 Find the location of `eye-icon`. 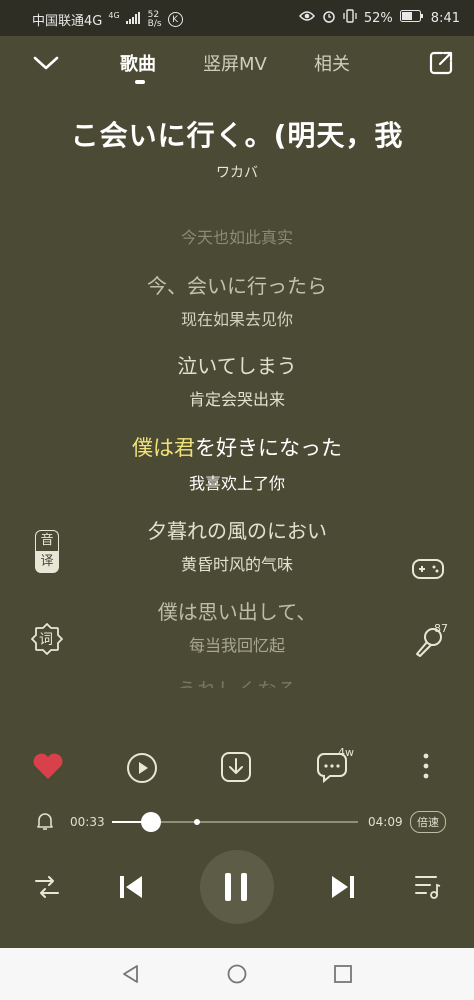

eye-icon is located at coordinates (306, 18).